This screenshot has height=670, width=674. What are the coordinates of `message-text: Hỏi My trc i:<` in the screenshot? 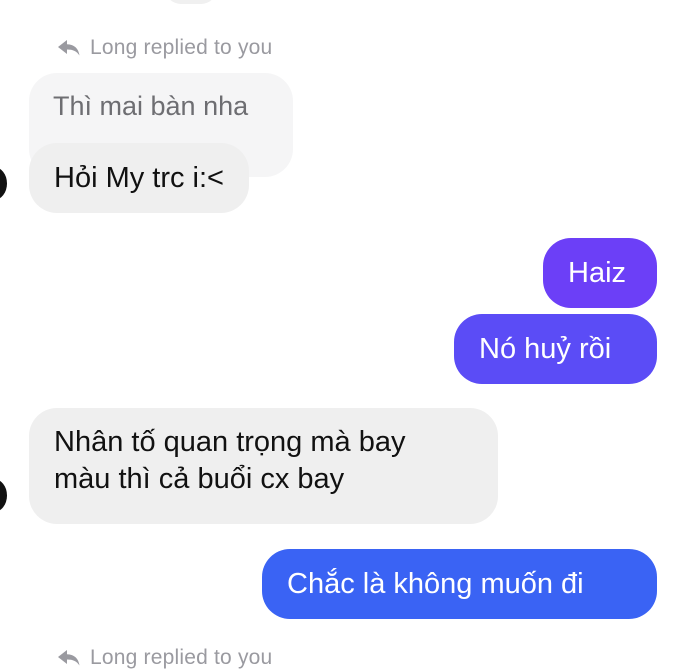 It's located at (139, 178).